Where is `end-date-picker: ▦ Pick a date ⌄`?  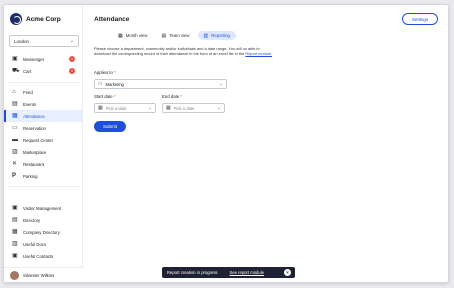
end-date-picker: ▦ Pick a date ⌄ is located at coordinates (193, 108).